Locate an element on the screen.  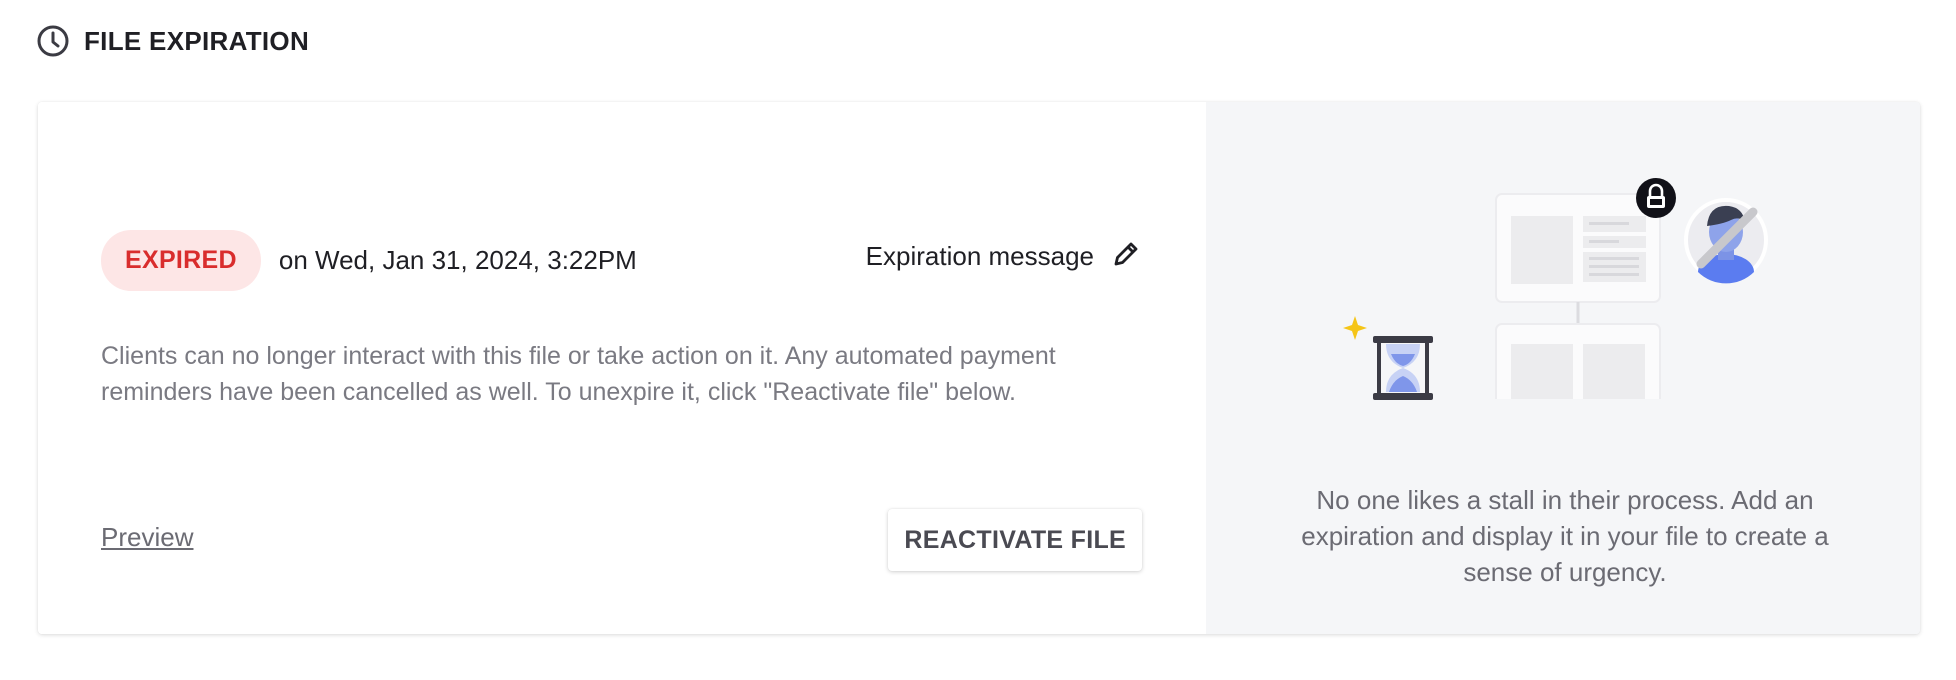
section-header: FILE EXPIRATION is located at coordinates (172, 41).